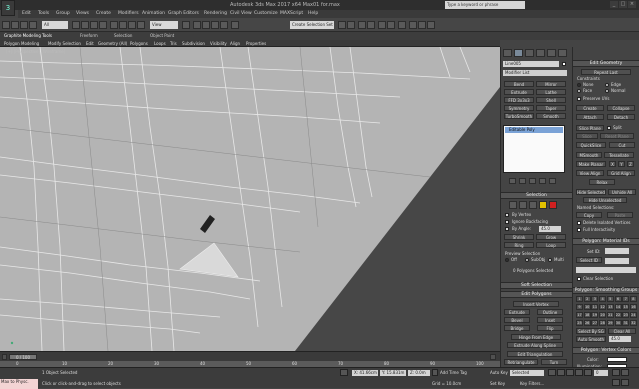 This screenshot has height=389, width=639. What do you see at coordinates (519, 116) in the screenshot?
I see `turbosmooth-button: TurboSmooth` at bounding box center [519, 116].